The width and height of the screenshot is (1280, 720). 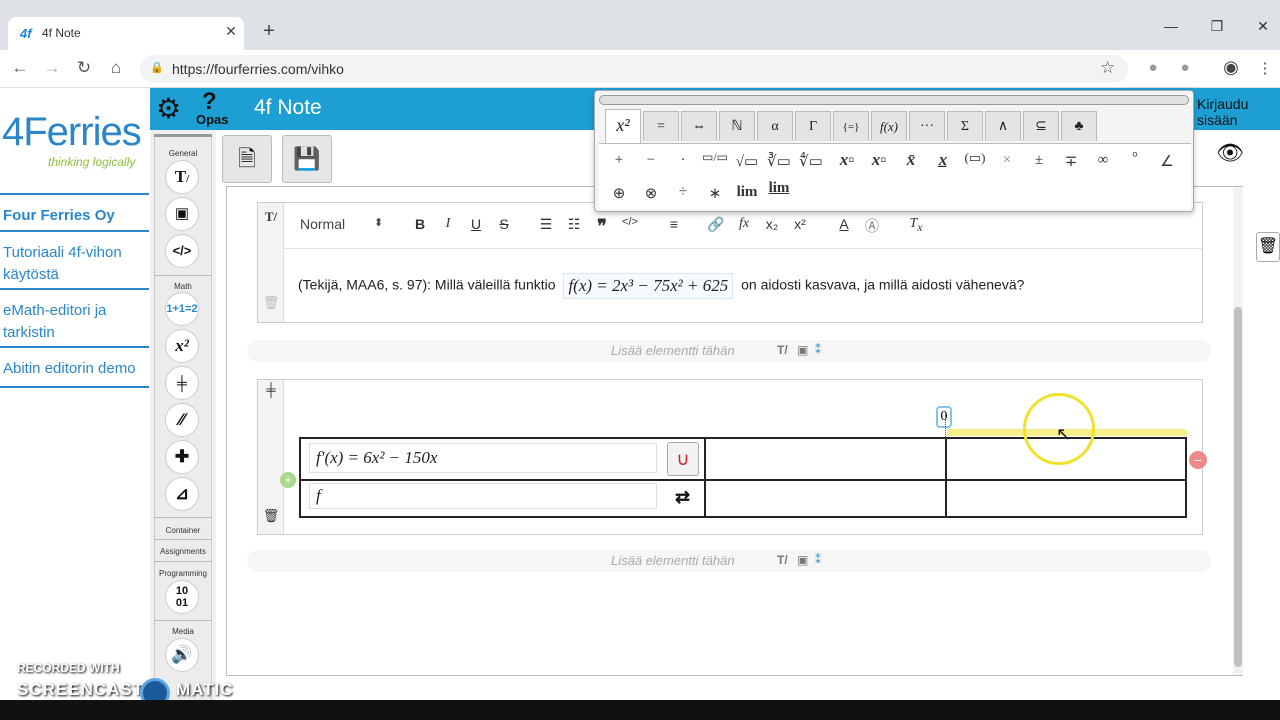 I want to click on palette-symbol: (▭), so click(x=975, y=158).